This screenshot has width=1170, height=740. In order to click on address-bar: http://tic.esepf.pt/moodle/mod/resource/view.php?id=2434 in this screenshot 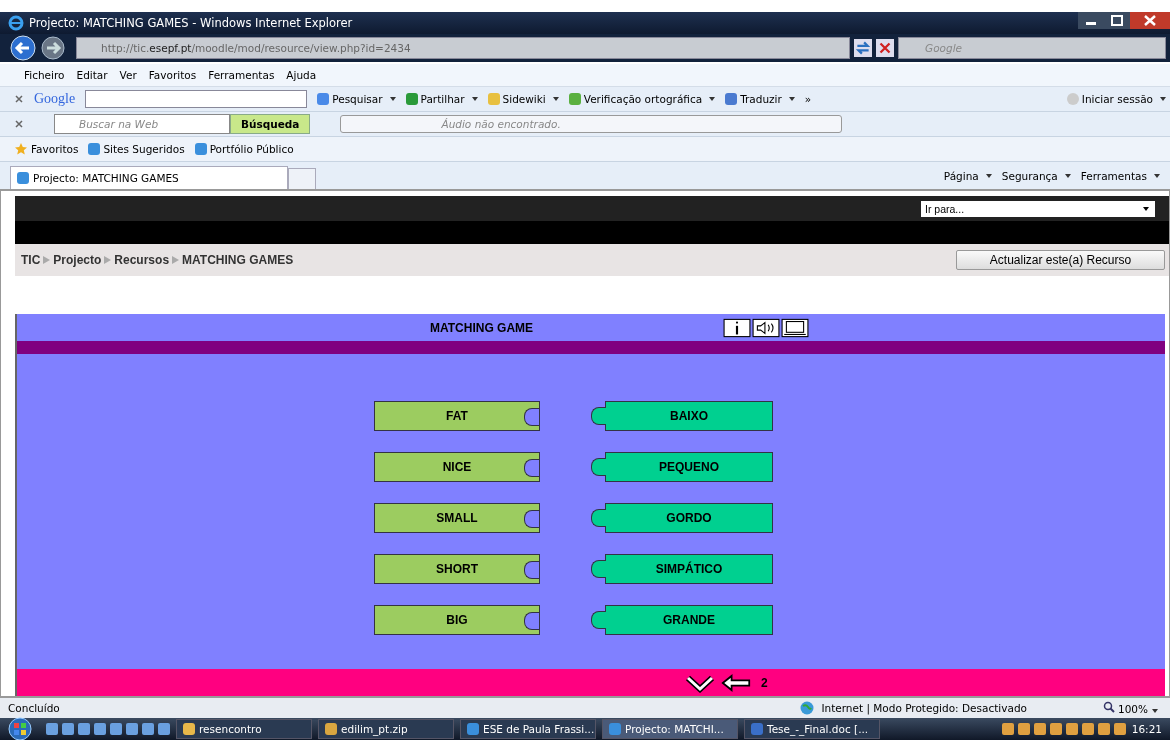, I will do `click(463, 48)`.